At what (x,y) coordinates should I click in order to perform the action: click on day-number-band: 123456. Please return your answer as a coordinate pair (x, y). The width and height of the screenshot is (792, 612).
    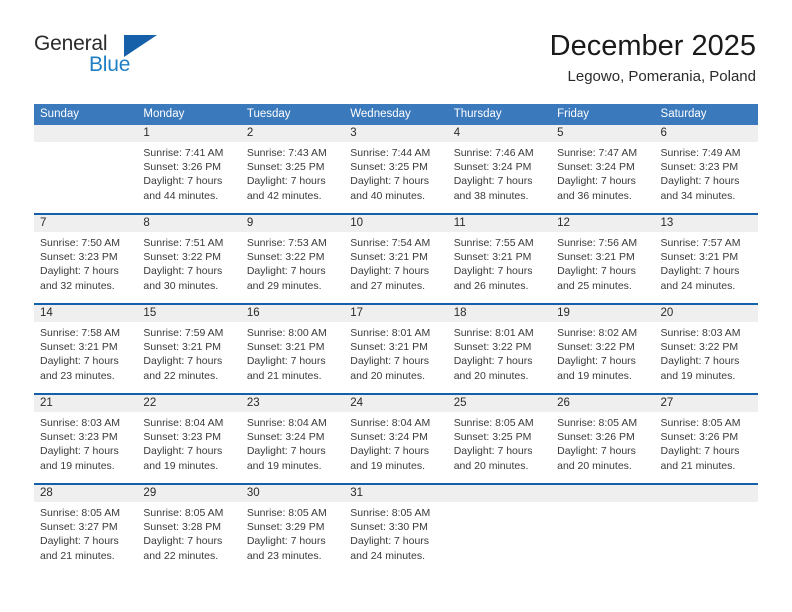
    Looking at the image, I should click on (396, 133).